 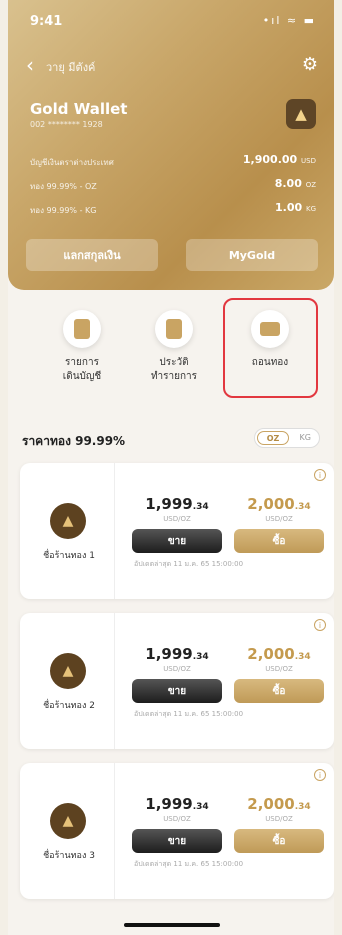 What do you see at coordinates (305, 437) in the screenshot?
I see `toggle-kg: KG` at bounding box center [305, 437].